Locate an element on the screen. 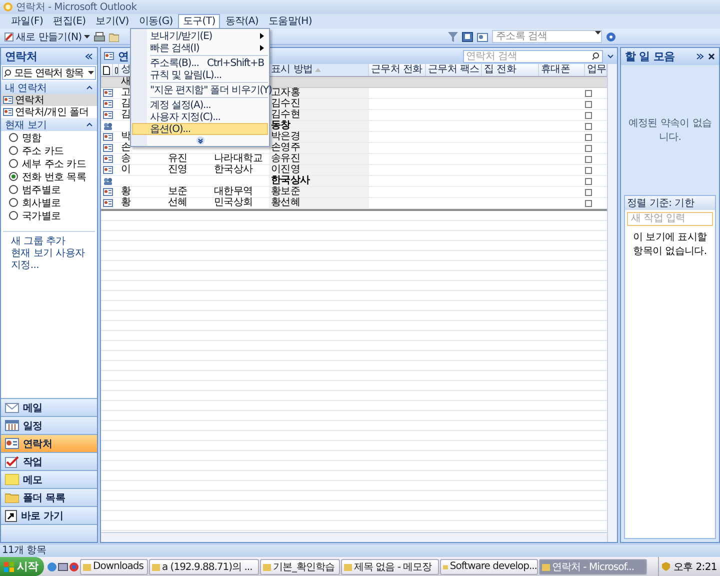  nav-button: 메일 is located at coordinates (49, 407).